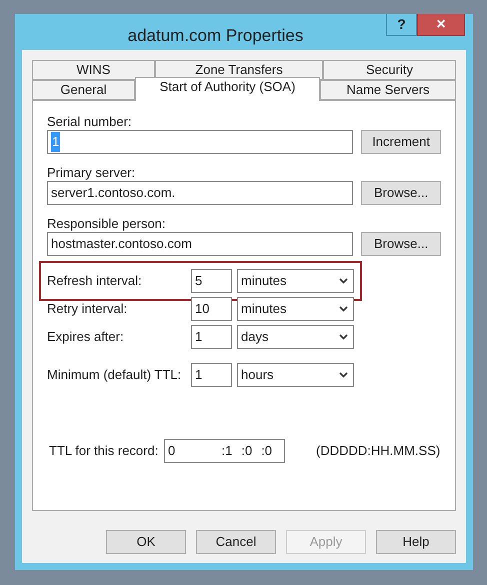 This screenshot has width=487, height=585. What do you see at coordinates (228, 451) in the screenshot?
I see `ttl-part: :1` at bounding box center [228, 451].